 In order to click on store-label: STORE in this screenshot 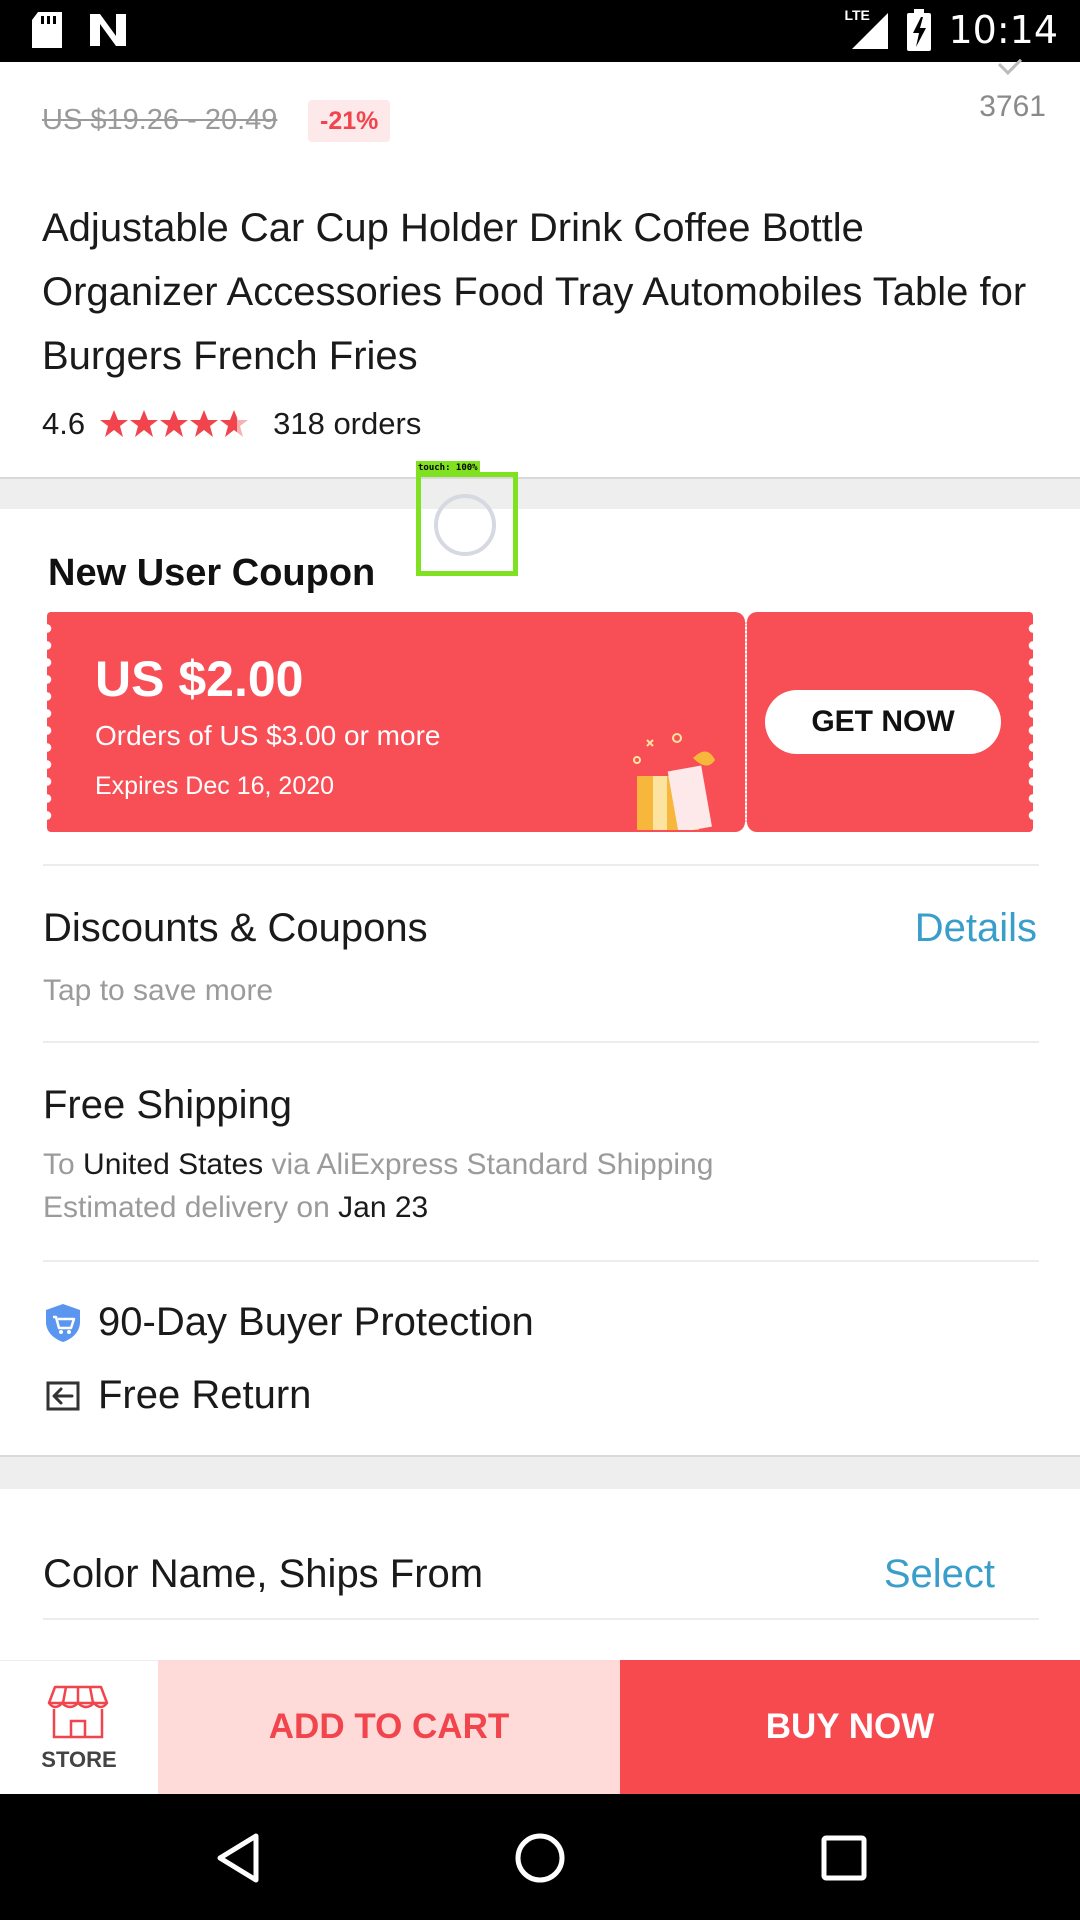, I will do `click(79, 1759)`.